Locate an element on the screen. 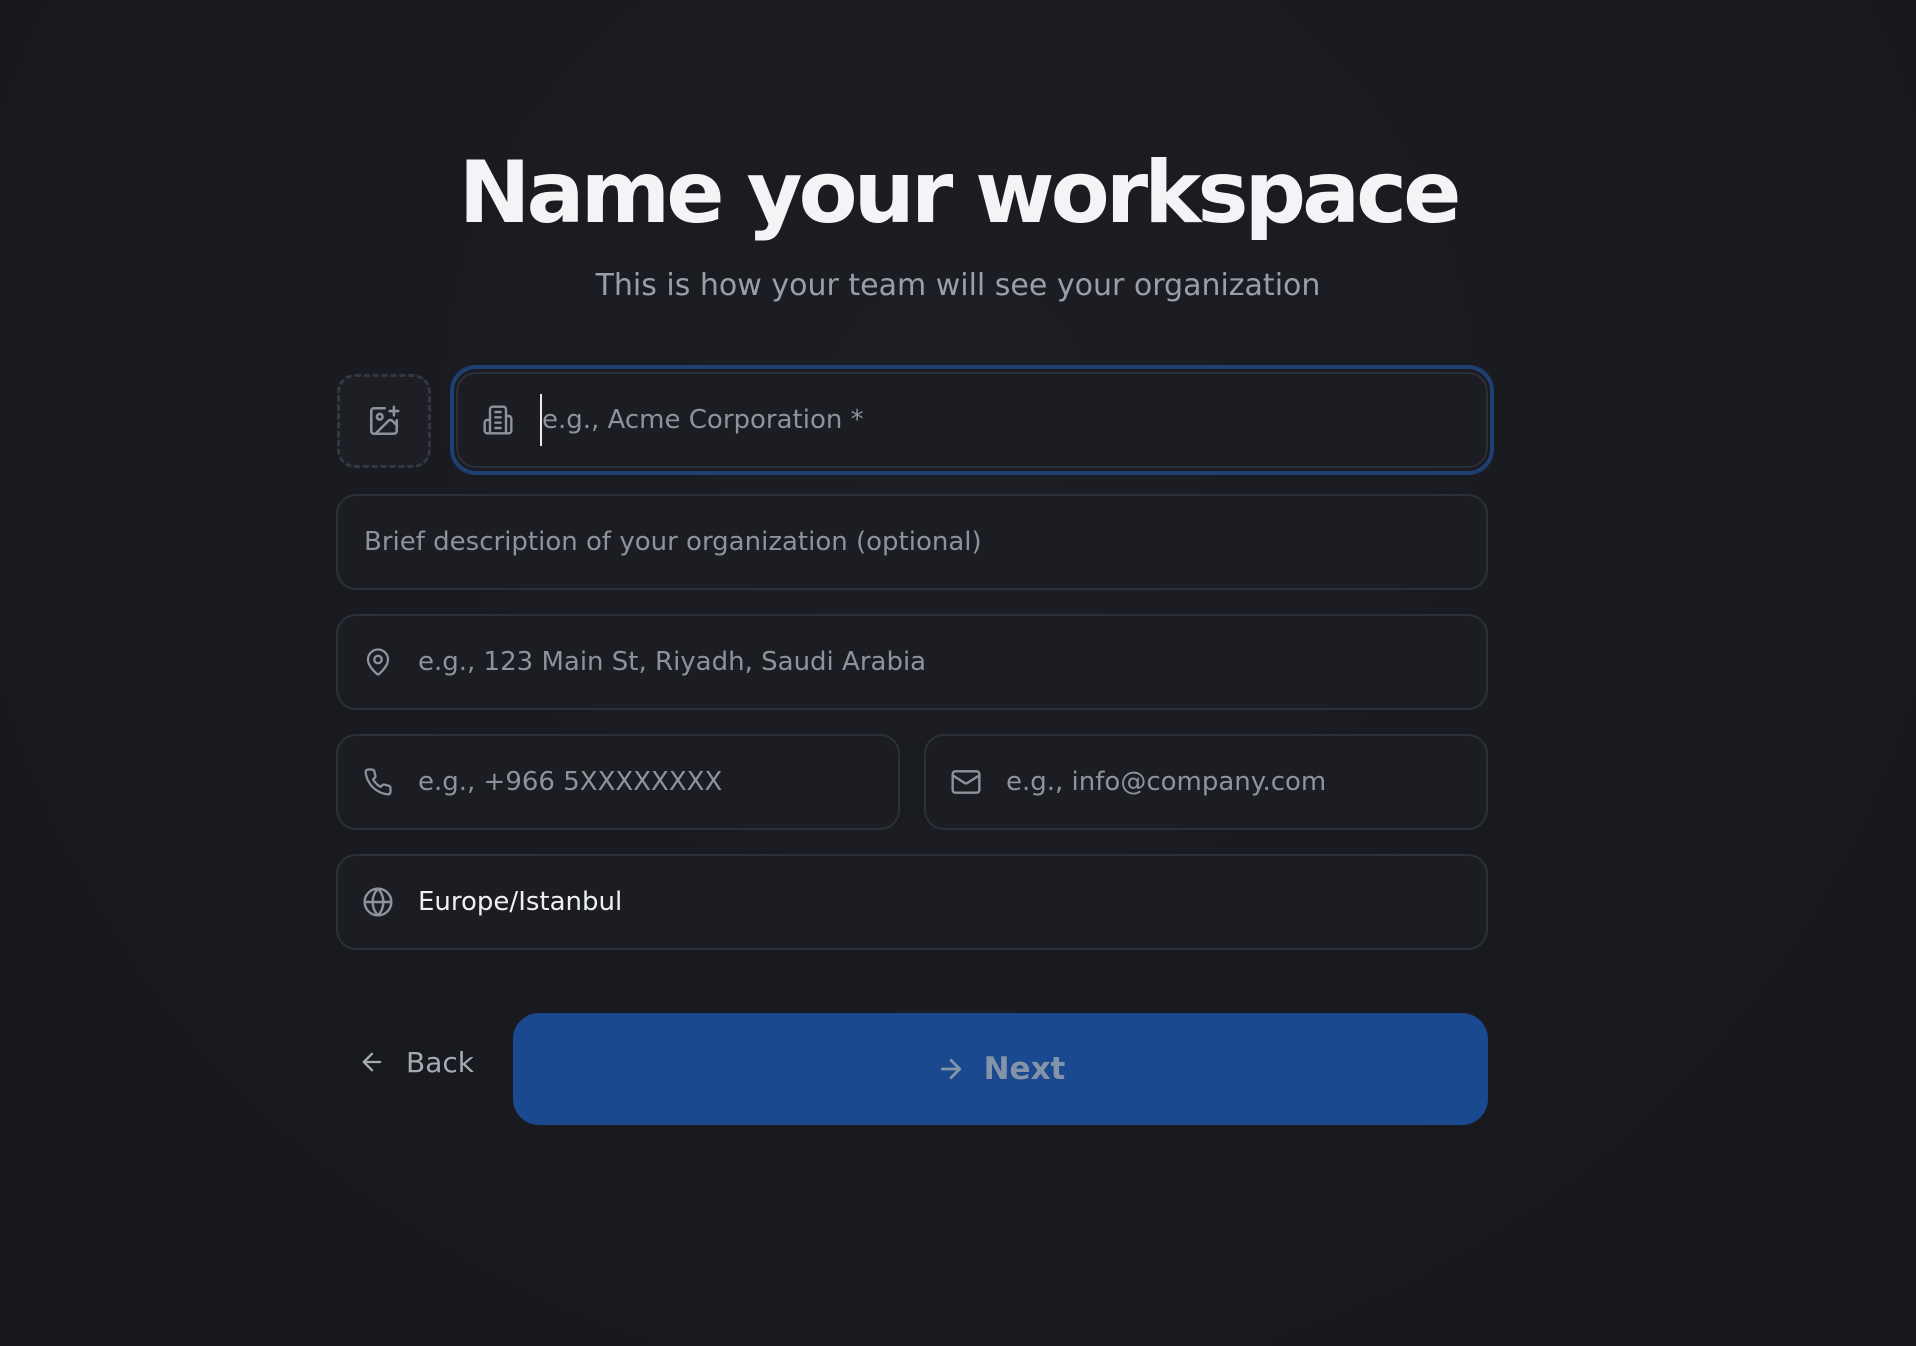  mail-icon is located at coordinates (966, 782).